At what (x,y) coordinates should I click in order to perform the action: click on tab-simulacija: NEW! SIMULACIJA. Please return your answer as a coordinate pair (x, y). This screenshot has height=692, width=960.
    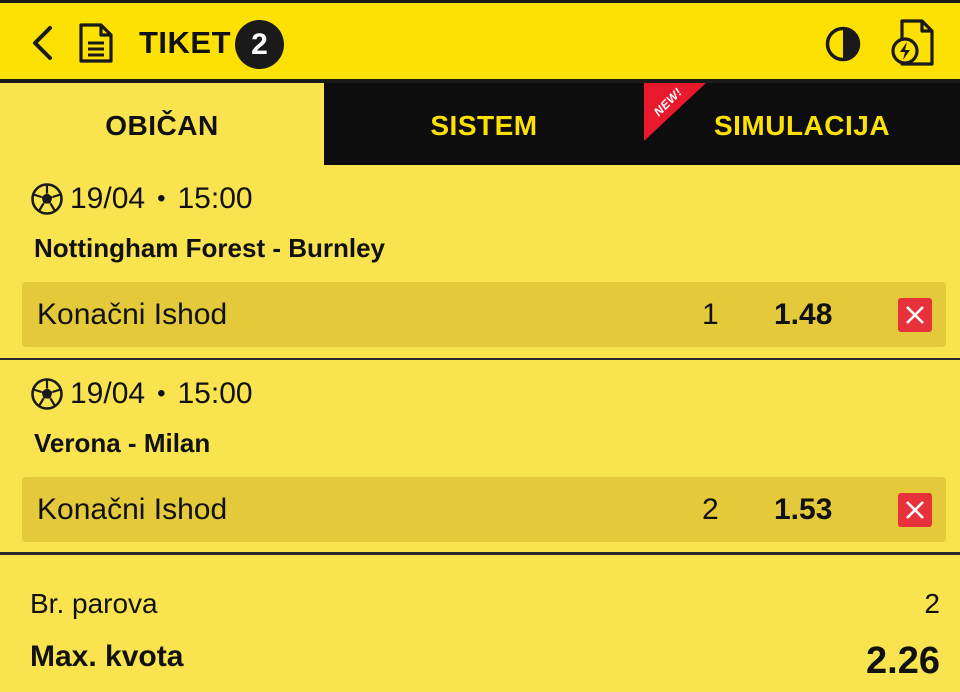
    Looking at the image, I should click on (802, 124).